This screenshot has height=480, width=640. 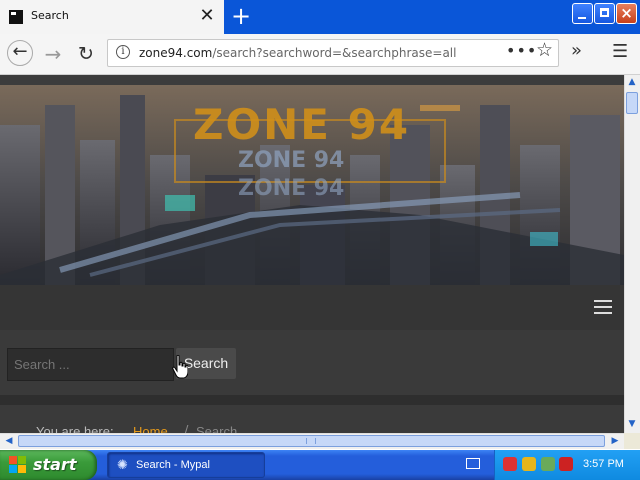 What do you see at coordinates (207, 16) in the screenshot?
I see `close-tab-icon: ✕` at bounding box center [207, 16].